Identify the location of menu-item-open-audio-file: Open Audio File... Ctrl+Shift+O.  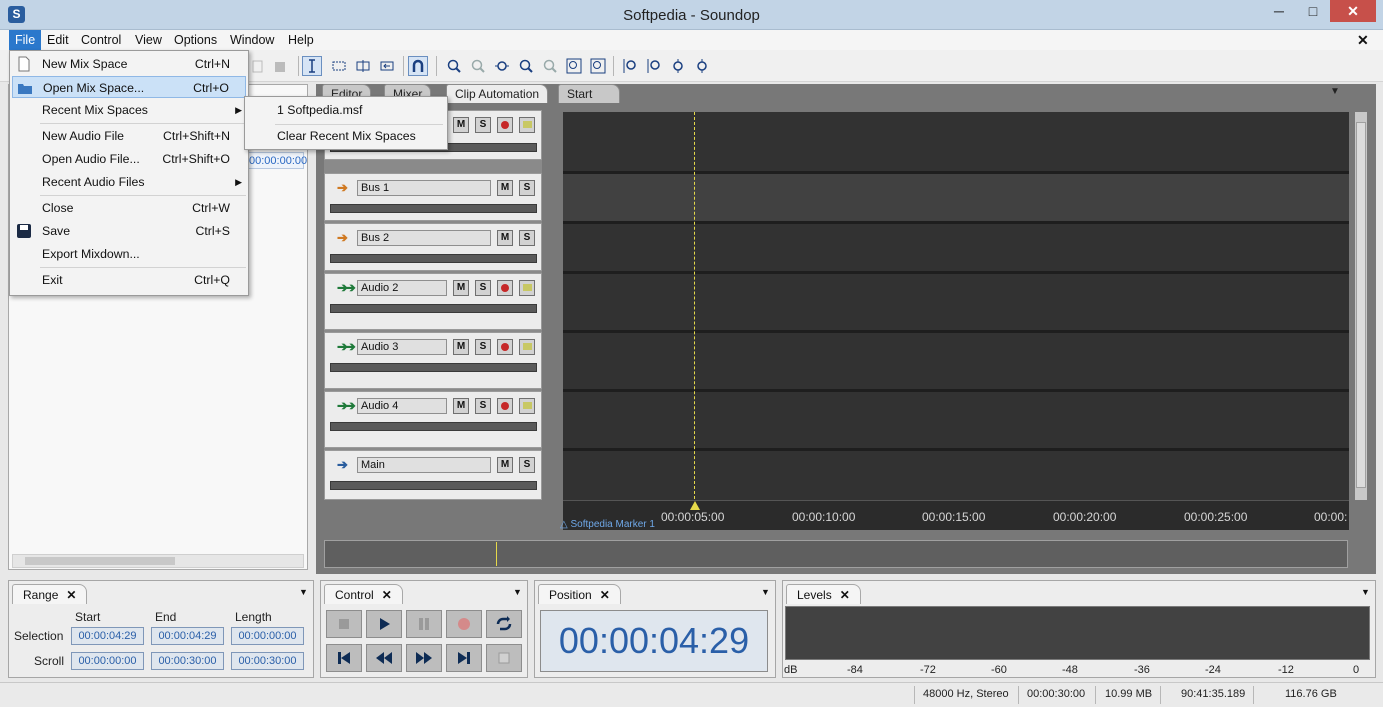
(129, 159).